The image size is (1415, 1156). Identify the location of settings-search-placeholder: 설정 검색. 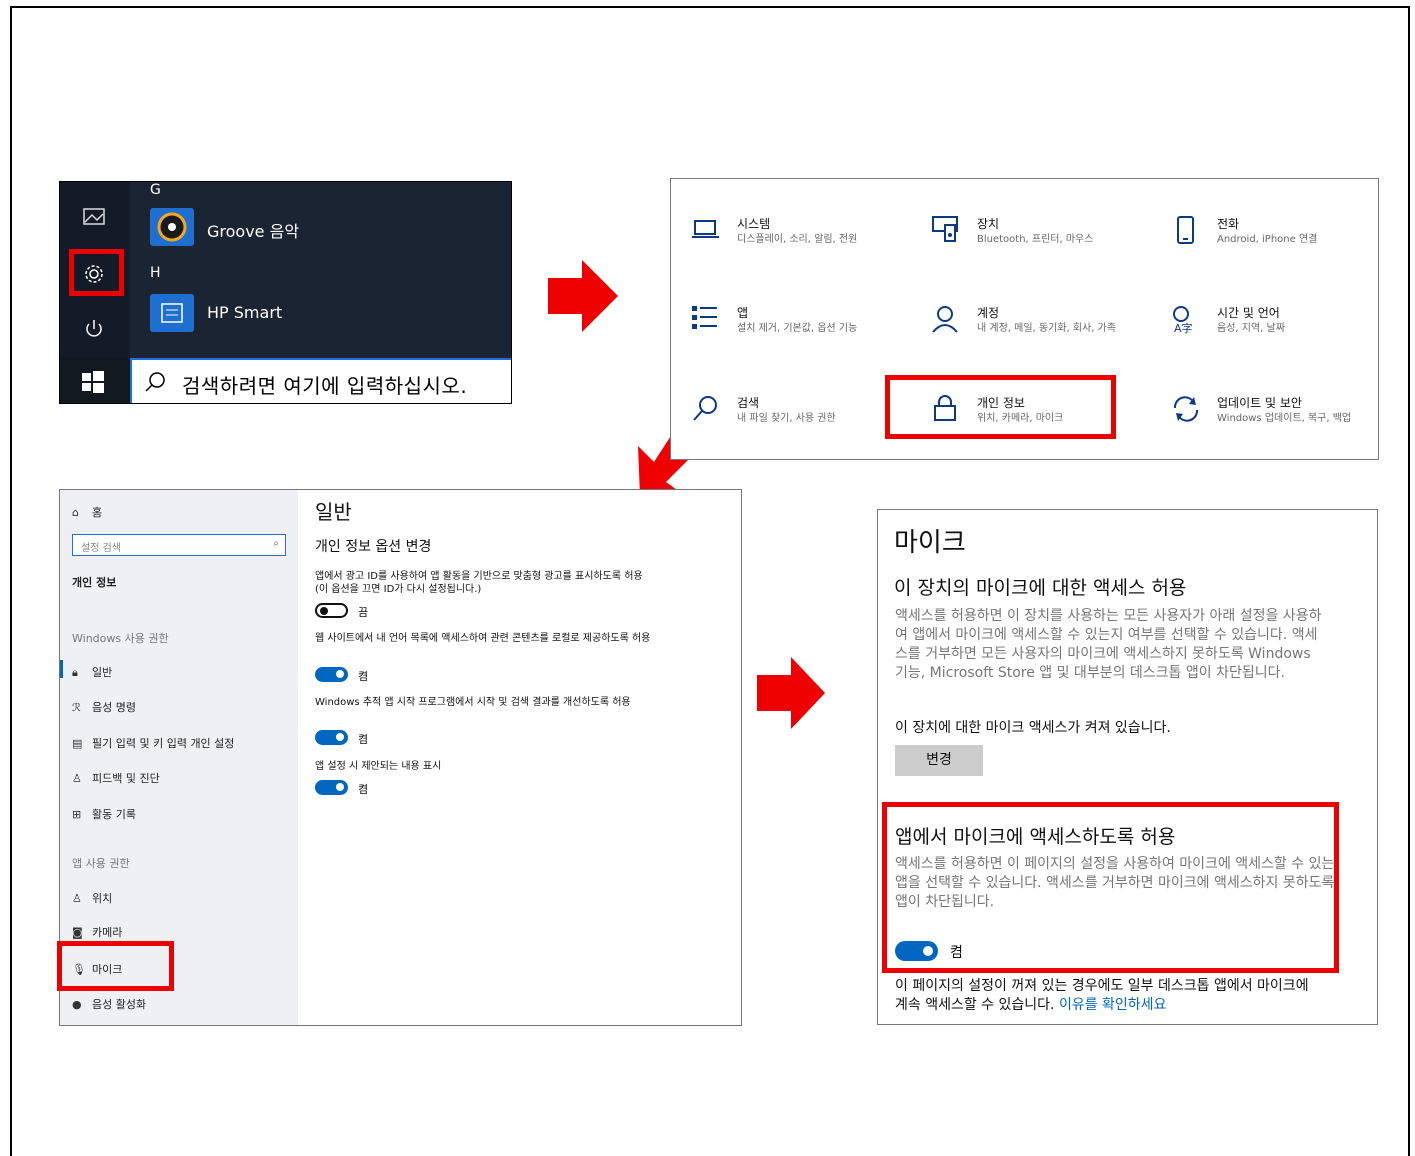
(101, 548).